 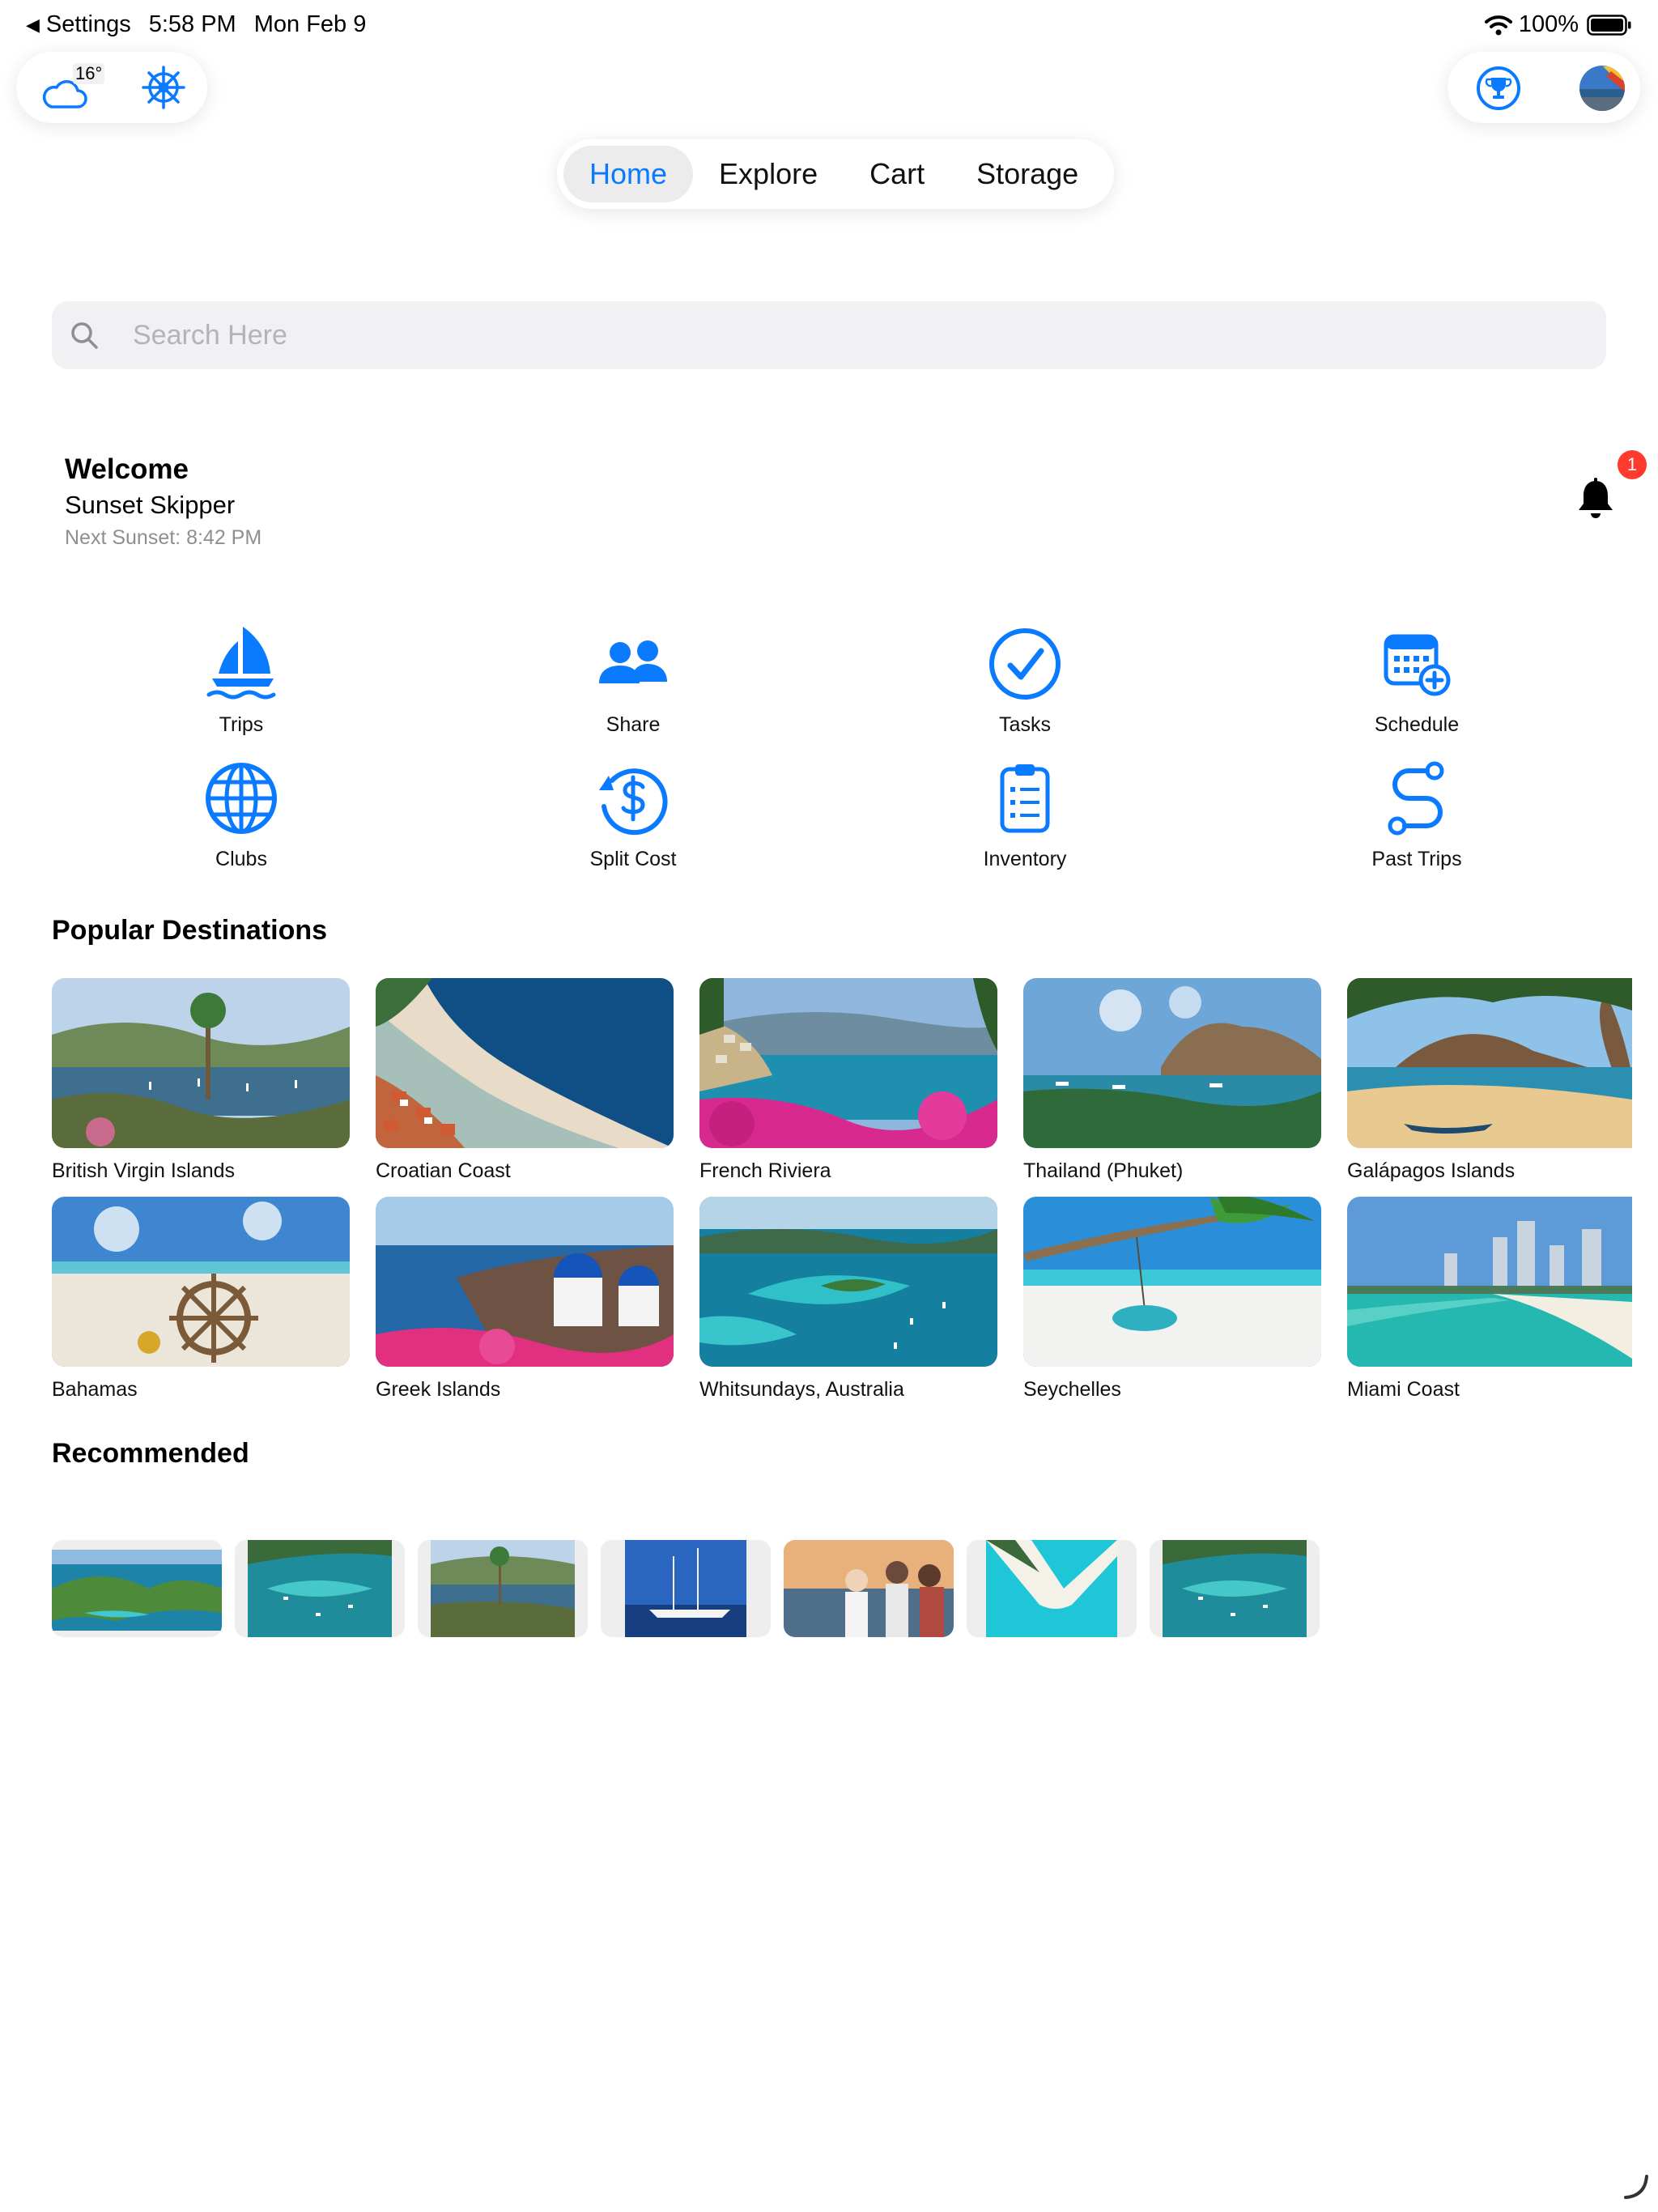 I want to click on destination-card: Thailand (Phuket), so click(x=1172, y=1080).